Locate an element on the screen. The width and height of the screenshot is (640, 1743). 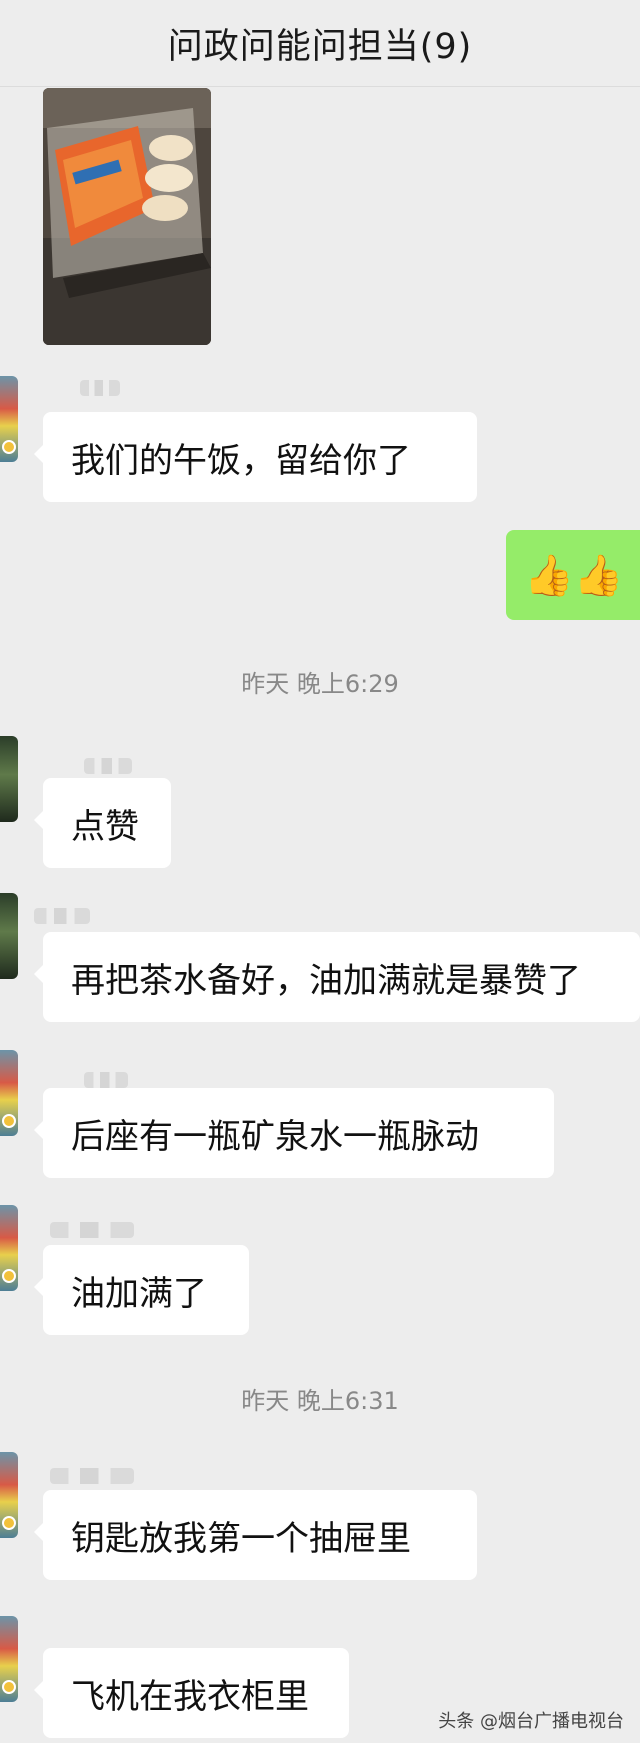
message-bubble: 点赞 is located at coordinates (102, 823).